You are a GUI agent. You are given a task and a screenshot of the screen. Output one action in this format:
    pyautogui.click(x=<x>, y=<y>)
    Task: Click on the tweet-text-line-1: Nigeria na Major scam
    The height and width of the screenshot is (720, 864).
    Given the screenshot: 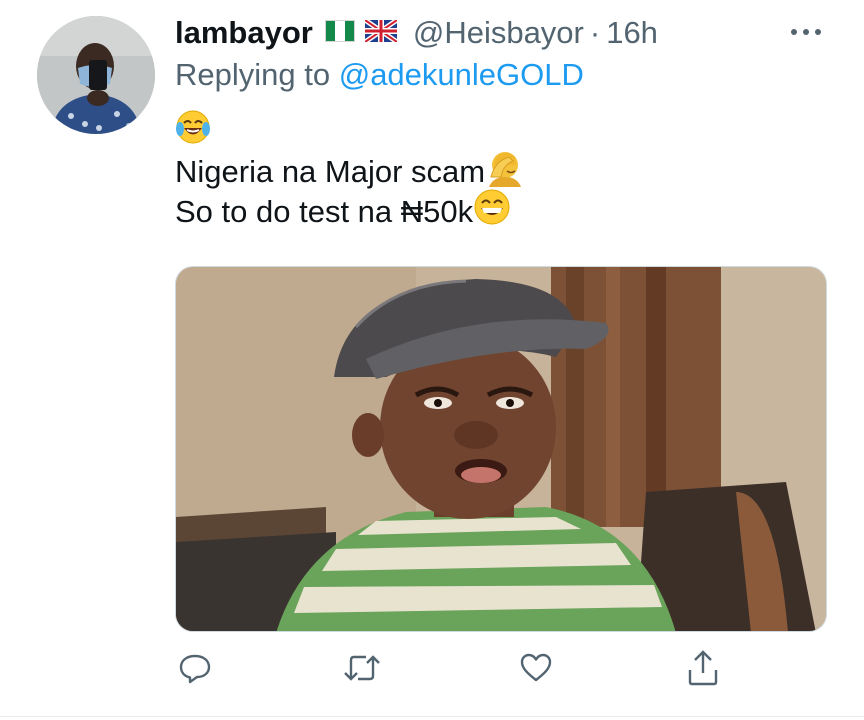 What is the action you would take?
    pyautogui.click(x=350, y=172)
    